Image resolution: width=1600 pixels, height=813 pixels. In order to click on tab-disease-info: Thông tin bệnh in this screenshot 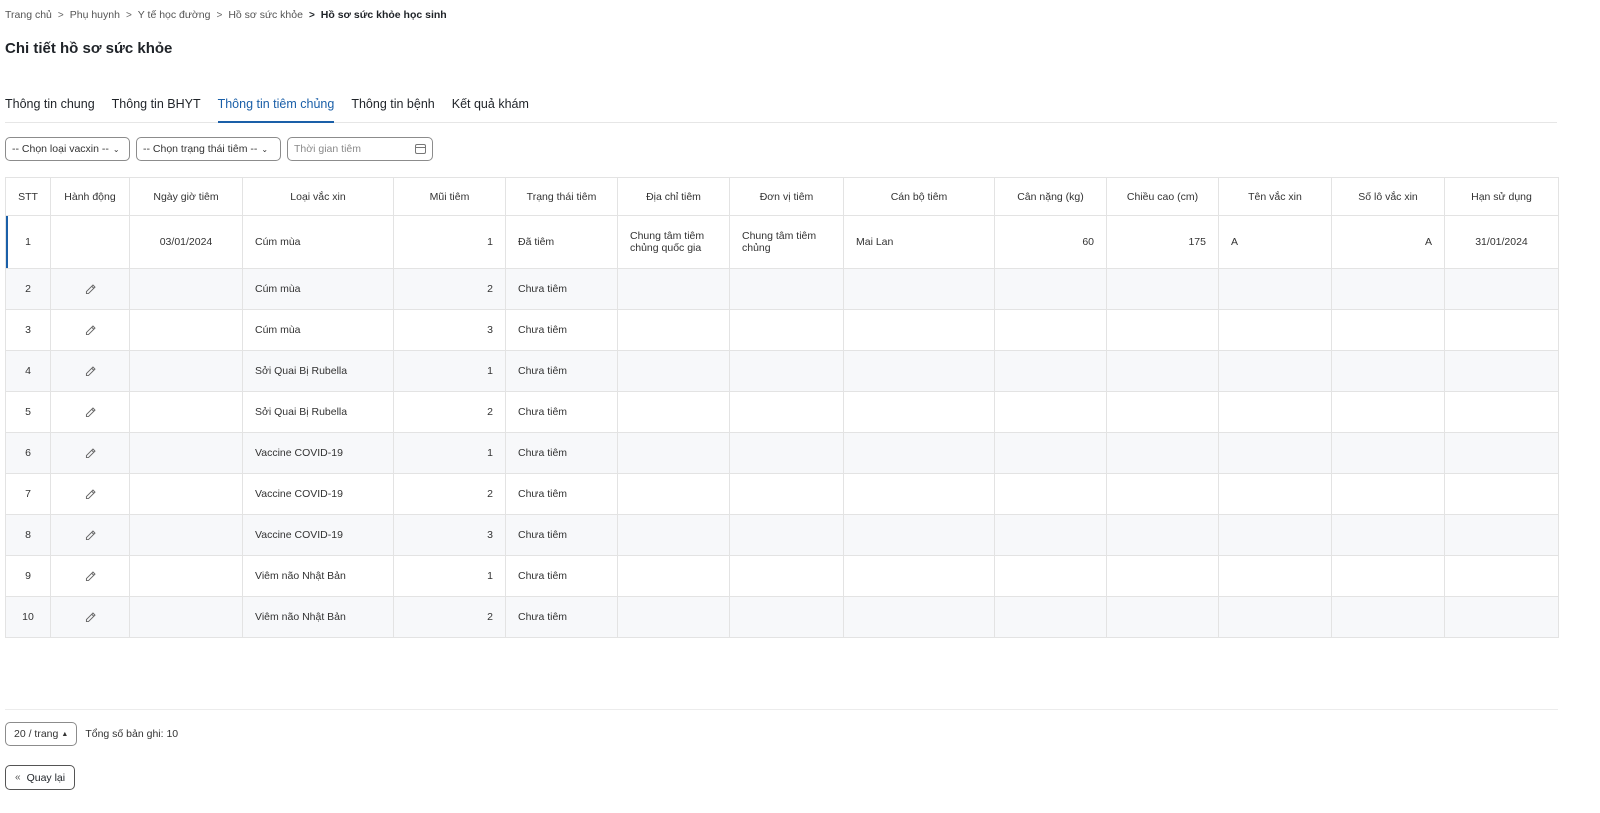, I will do `click(392, 108)`.